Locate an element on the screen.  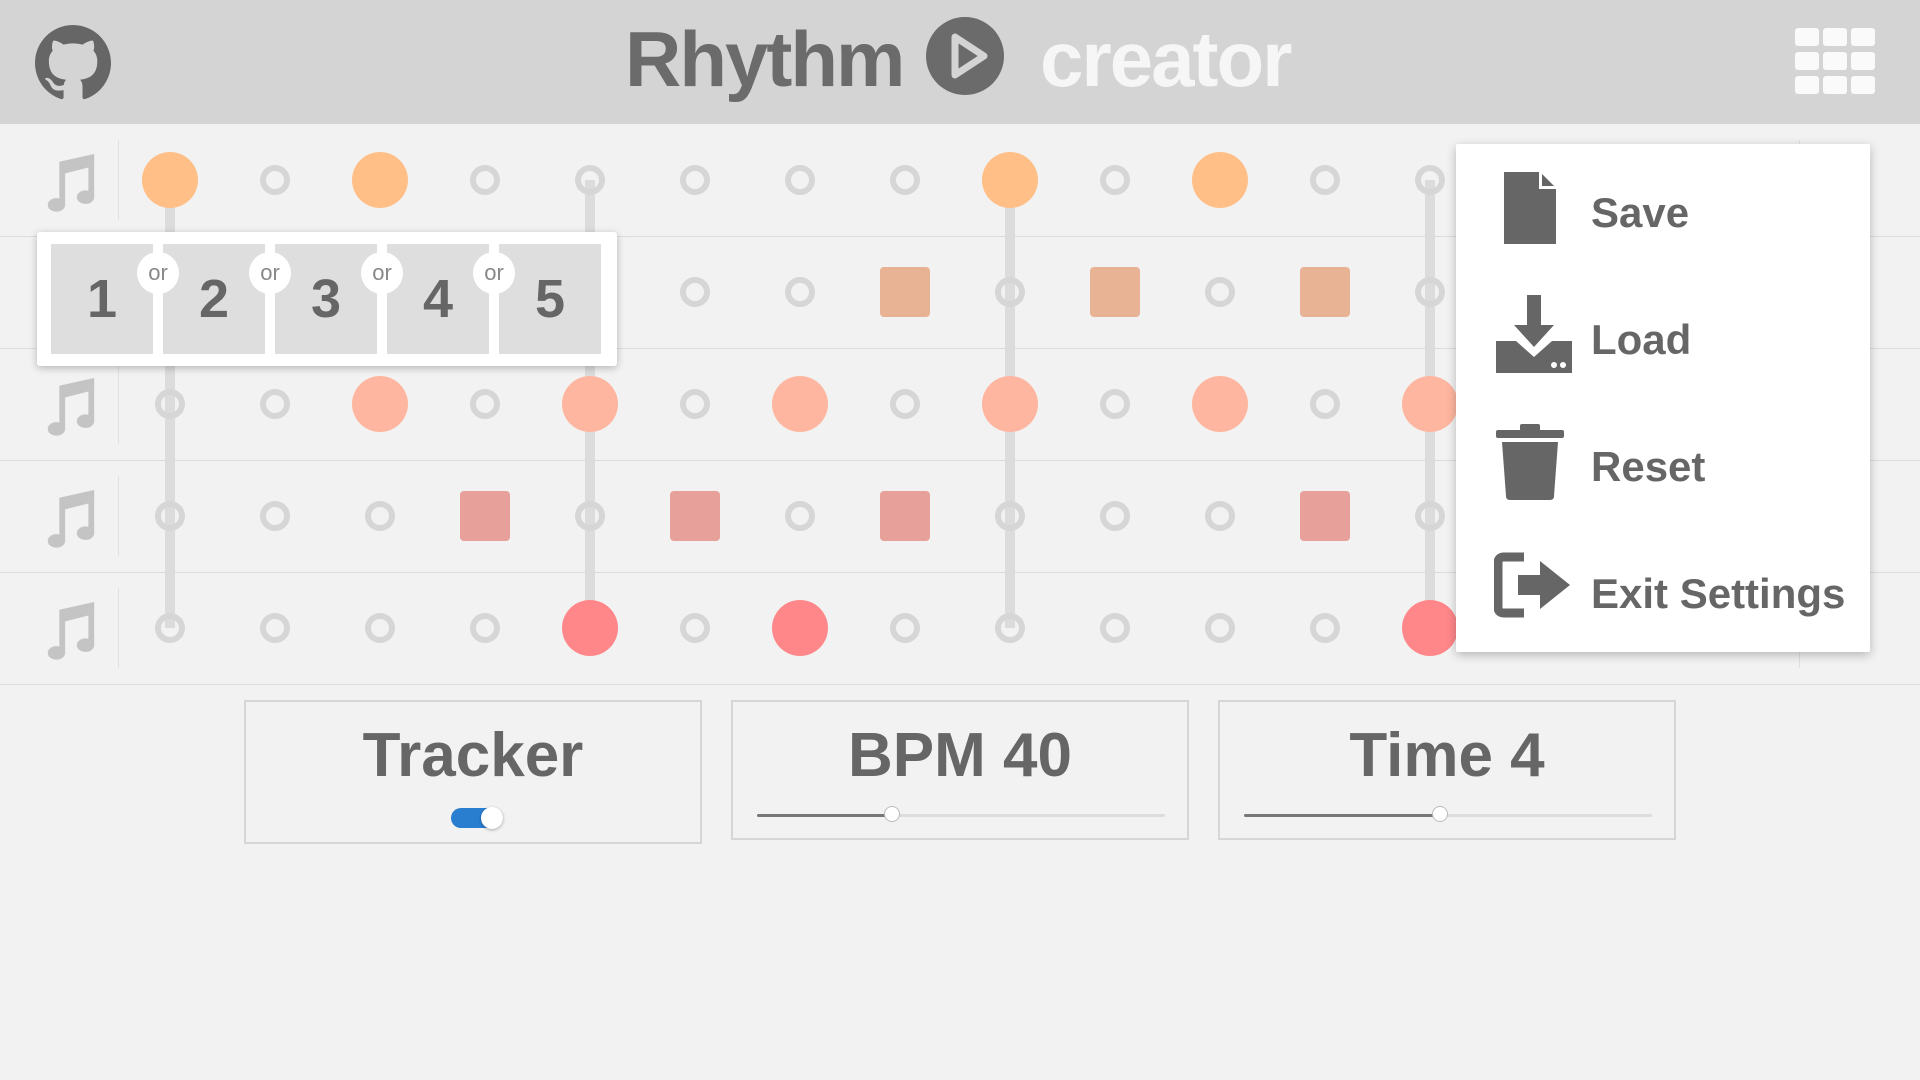
time-slider is located at coordinates (1448, 814).